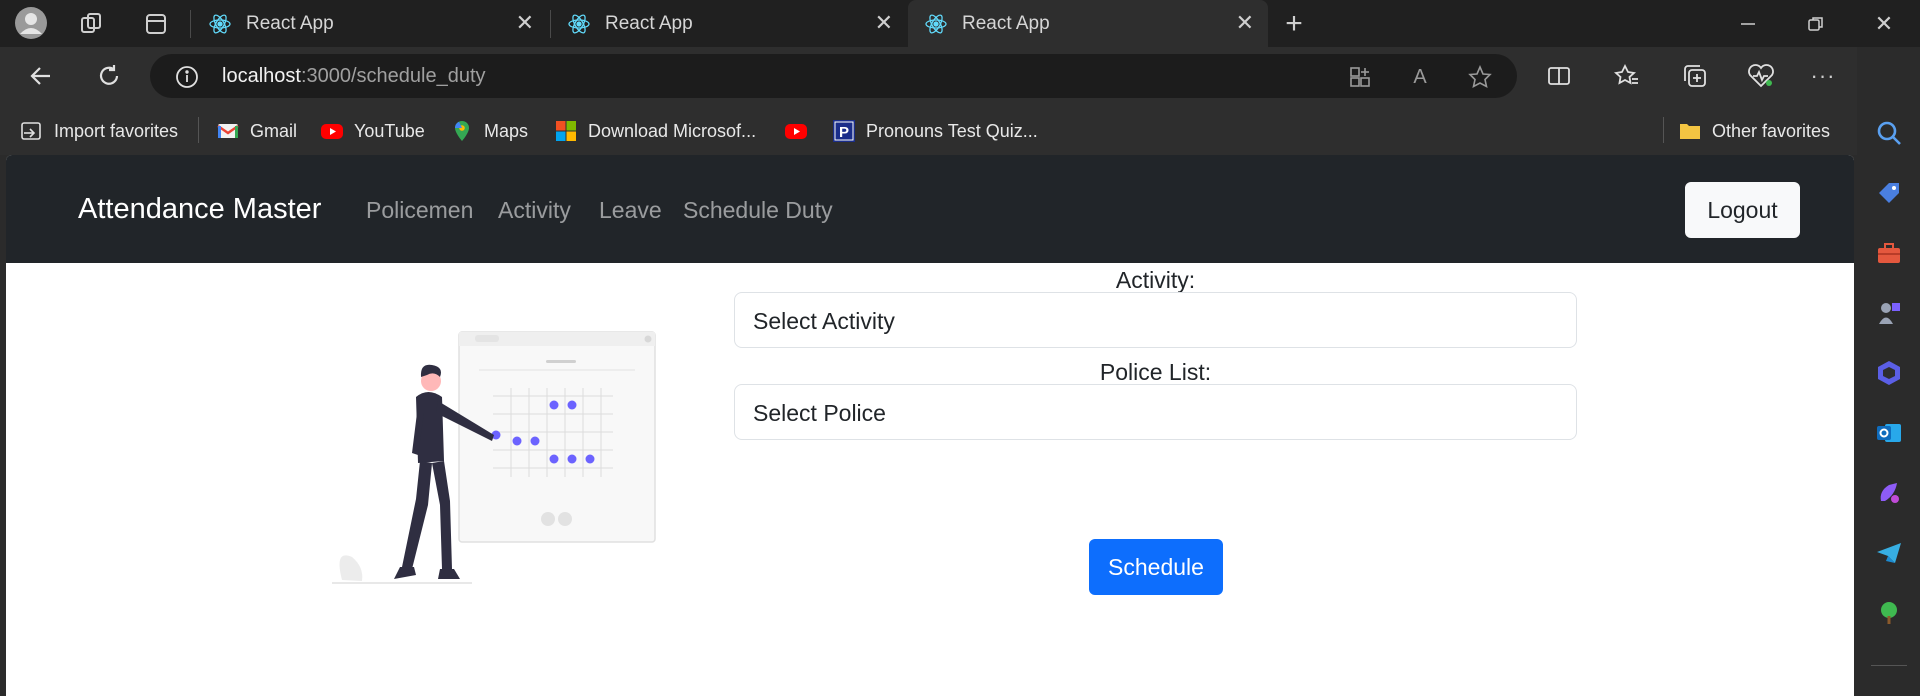 The height and width of the screenshot is (696, 1920). What do you see at coordinates (199, 209) in the screenshot?
I see `app-brand: Attendance Master` at bounding box center [199, 209].